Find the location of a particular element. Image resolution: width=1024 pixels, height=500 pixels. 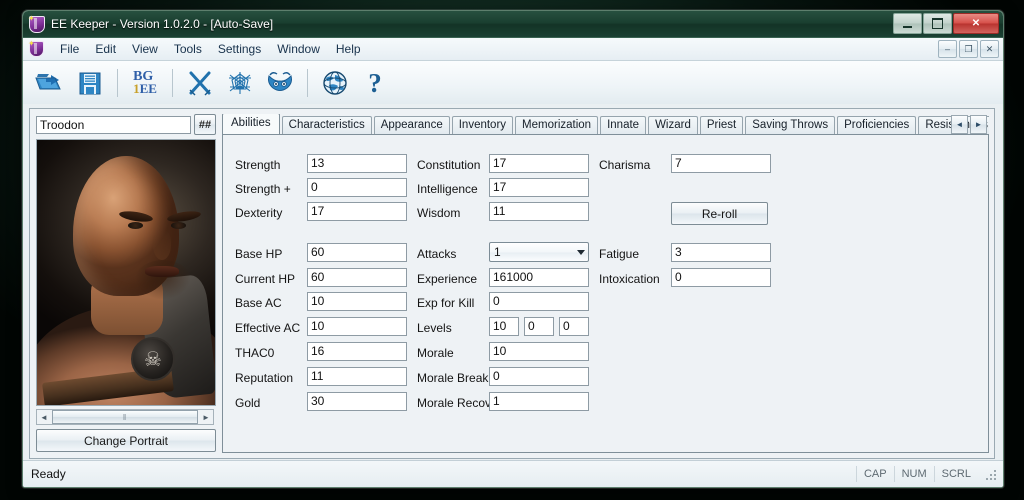

save-file-icon is located at coordinates (90, 83).